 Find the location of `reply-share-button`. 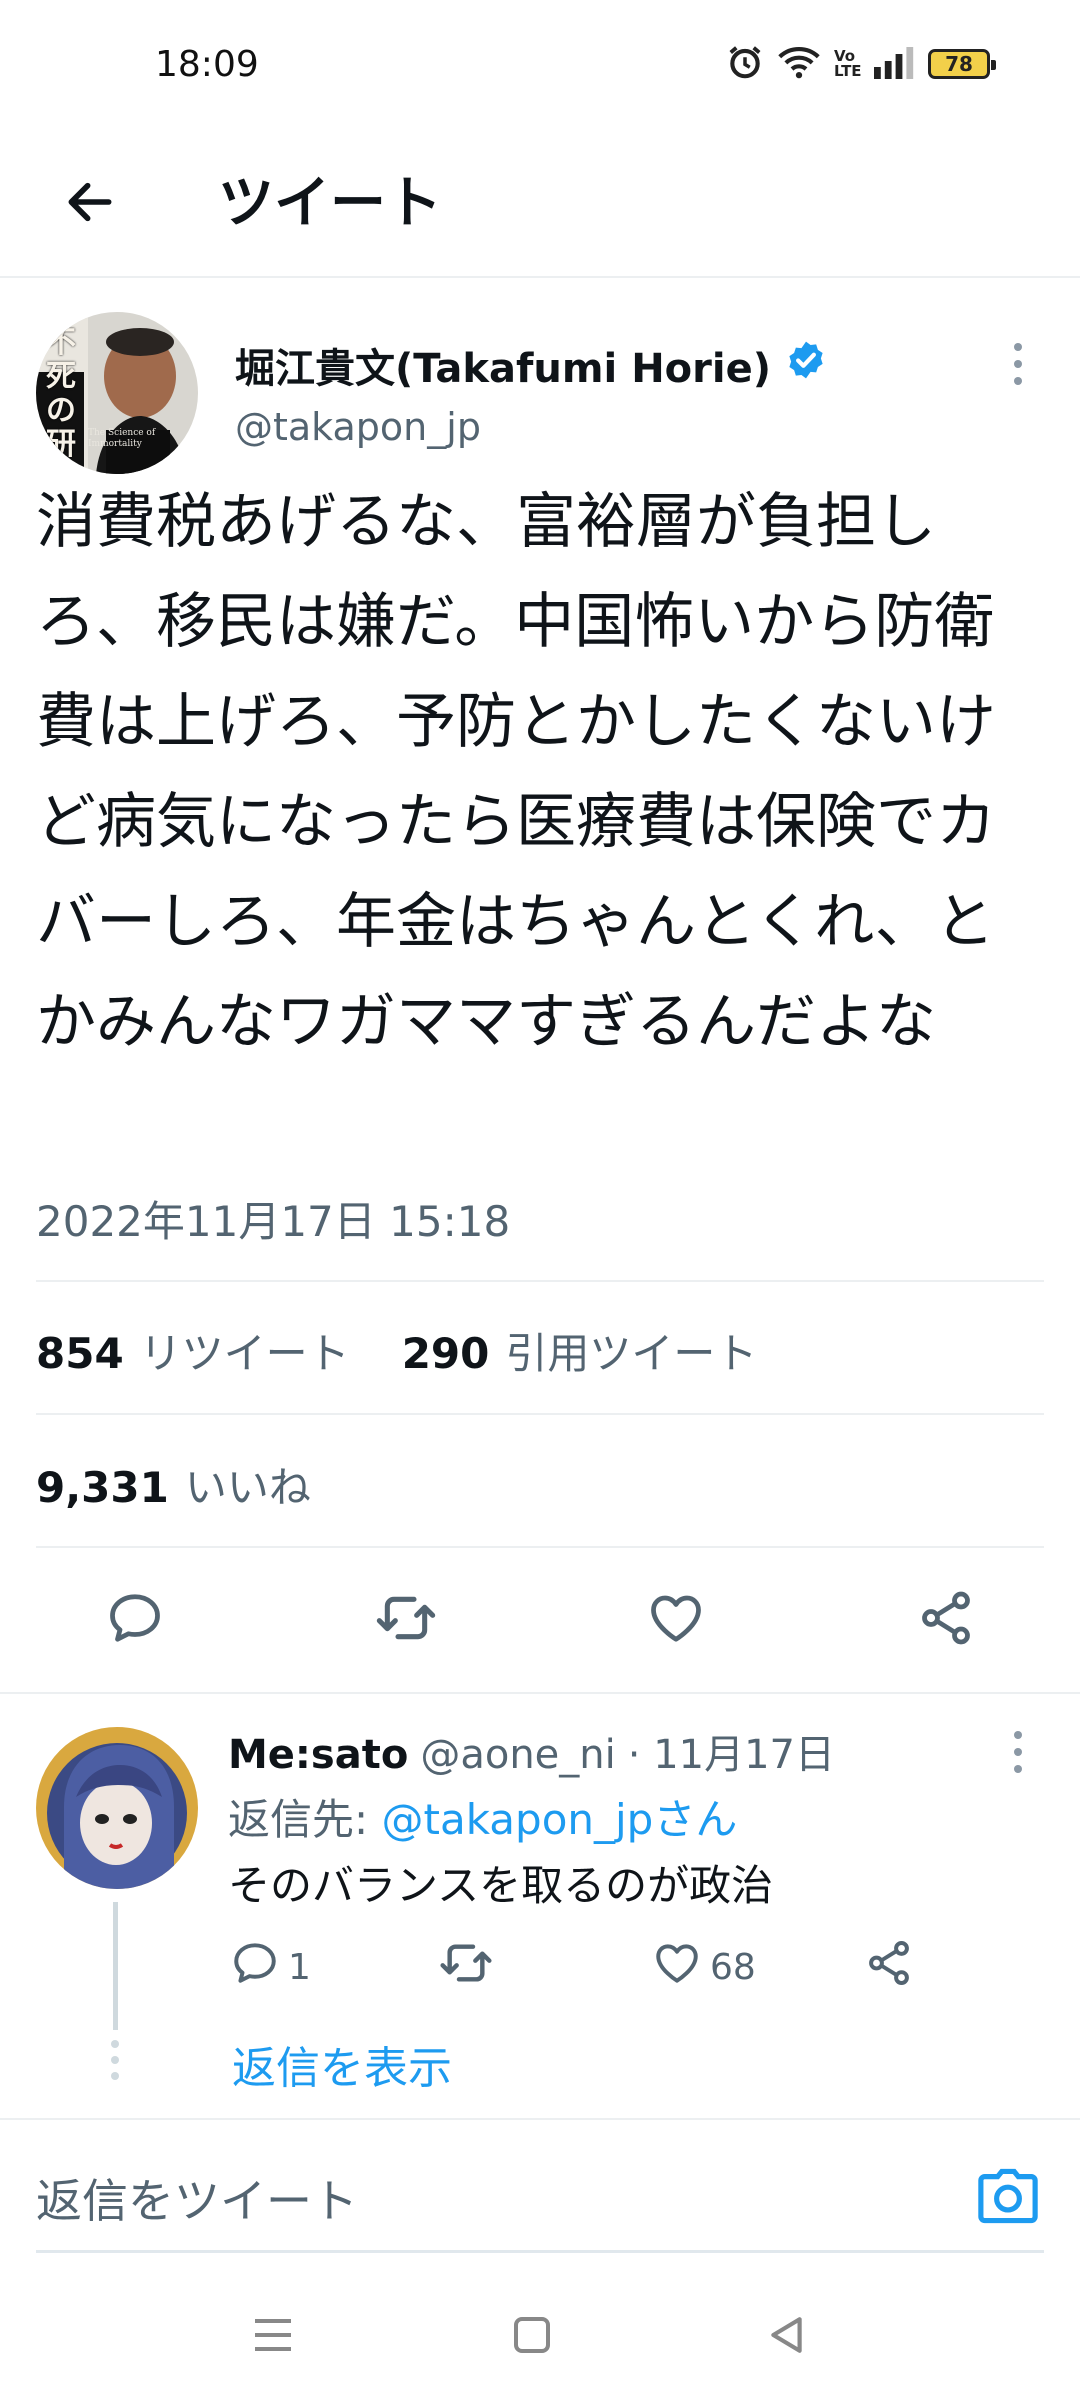

reply-share-button is located at coordinates (889, 1967).